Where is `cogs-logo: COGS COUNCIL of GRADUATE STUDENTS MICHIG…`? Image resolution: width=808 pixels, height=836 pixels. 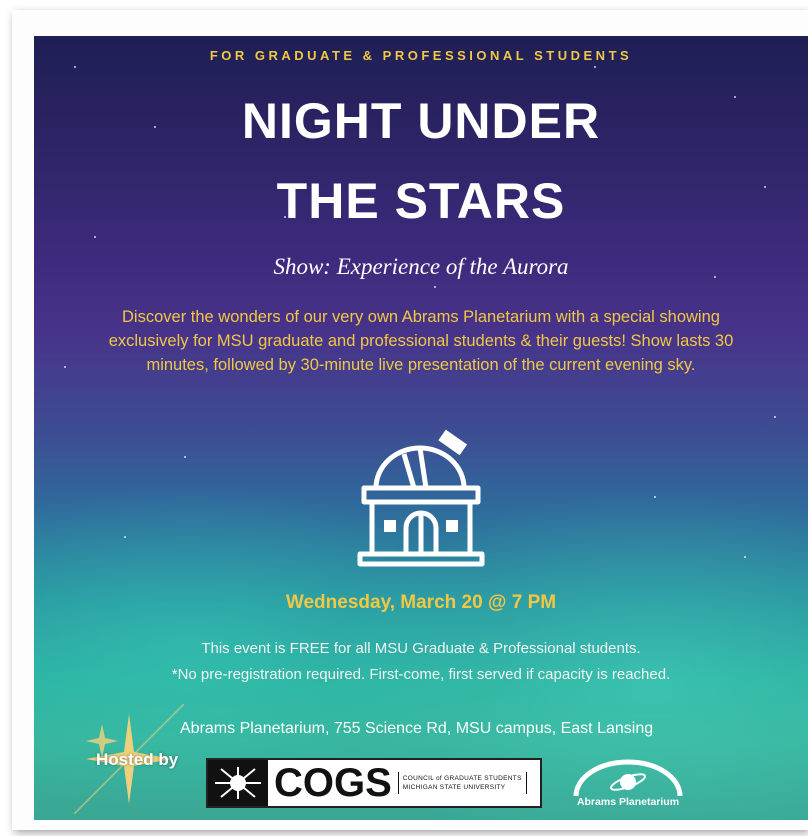 cogs-logo: COGS COUNCIL of GRADUATE STUDENTS MICHIG… is located at coordinates (374, 783).